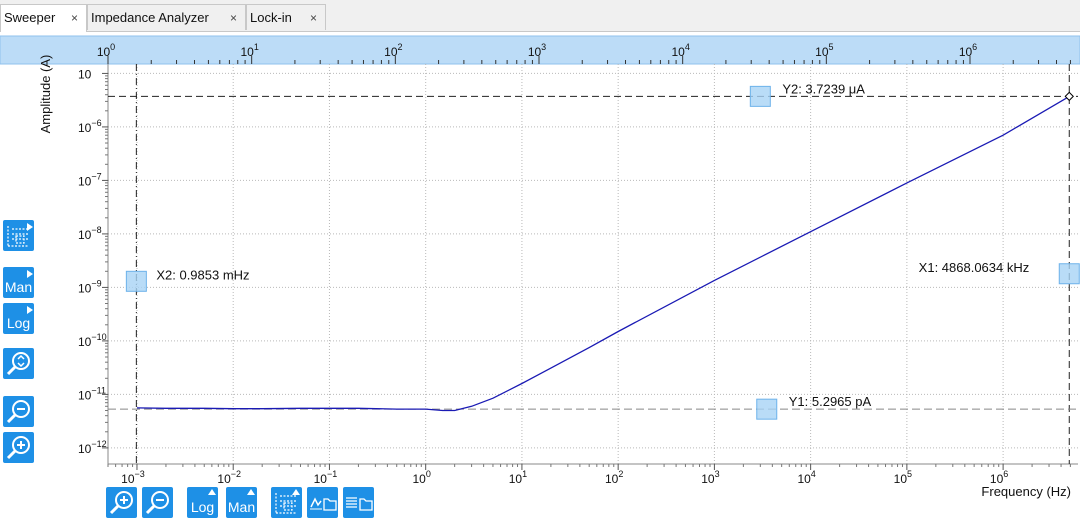 The height and width of the screenshot is (523, 1080). I want to click on cursor-y2-handle, so click(760, 96).